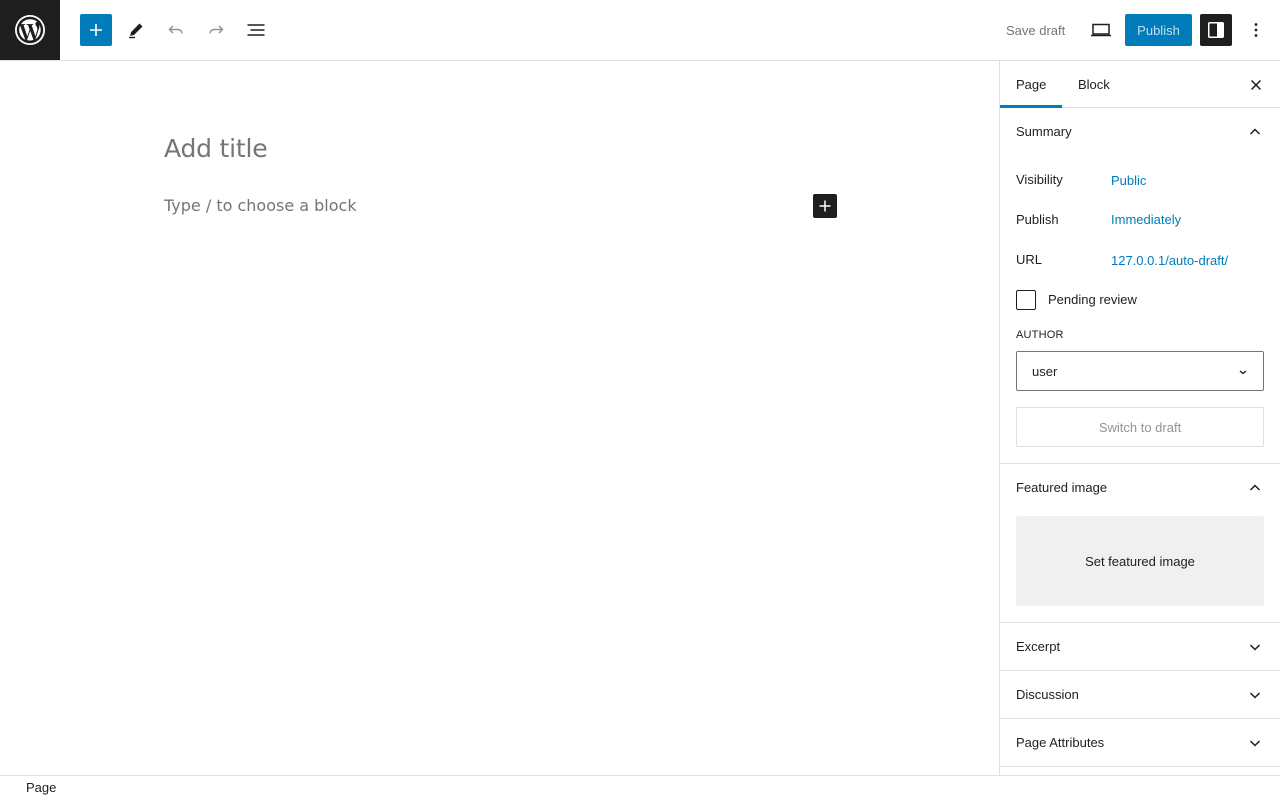  Describe the element at coordinates (1140, 646) in the screenshot. I see `excerpt-panel-toggle: Excerpt` at that location.